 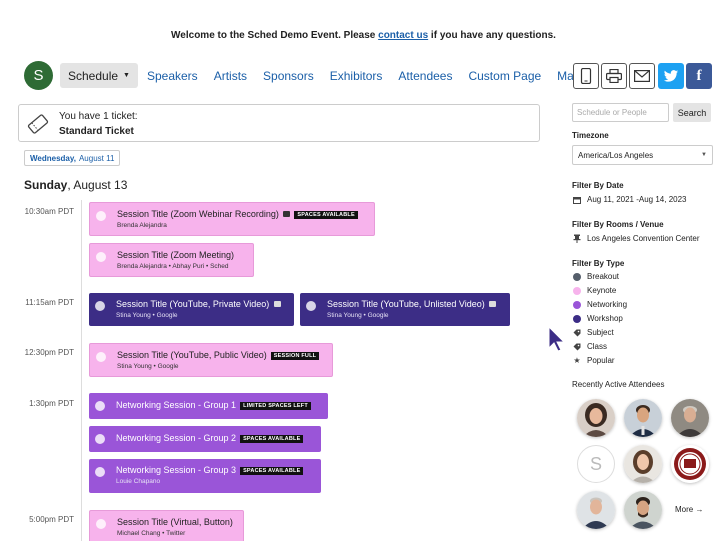 What do you see at coordinates (689, 509) in the screenshot?
I see `more-attendees-link: More →` at bounding box center [689, 509].